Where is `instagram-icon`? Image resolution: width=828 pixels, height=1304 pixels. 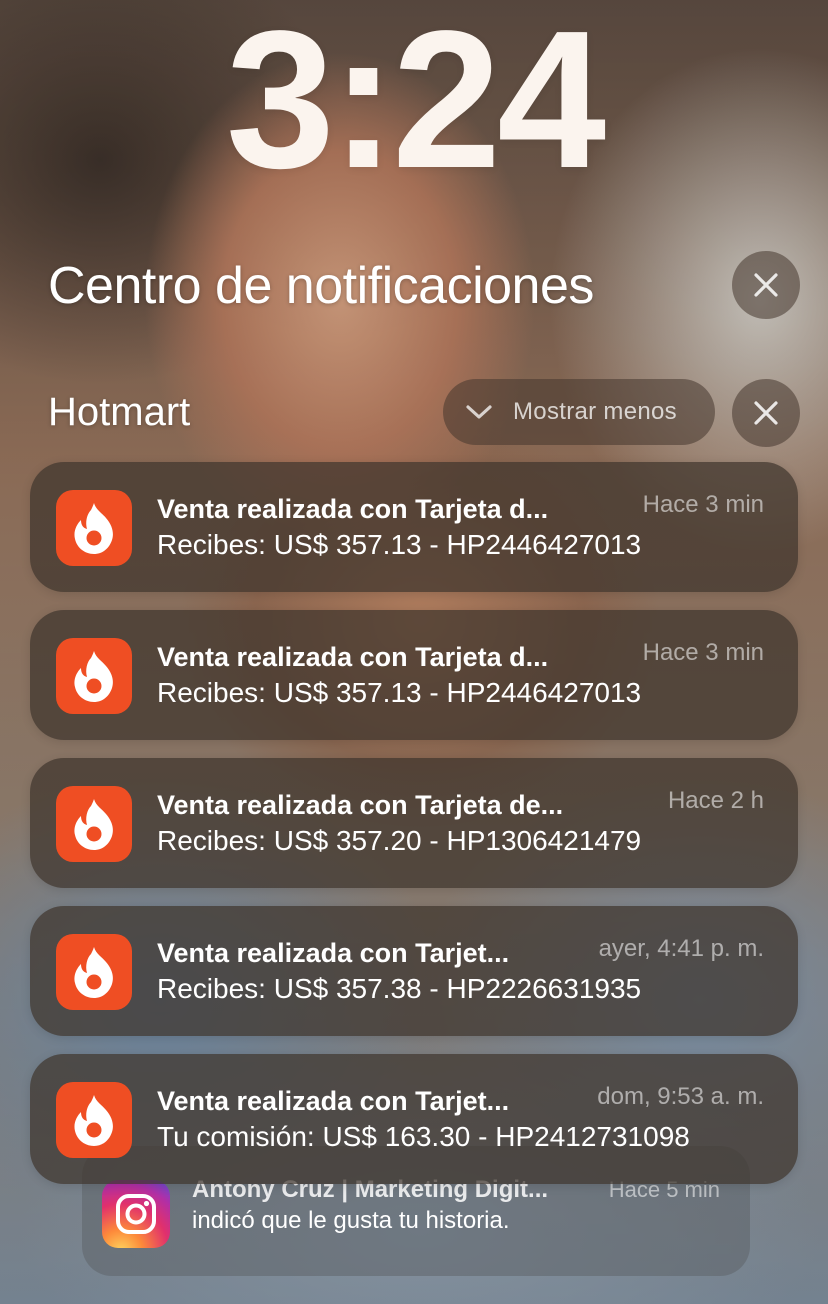 instagram-icon is located at coordinates (136, 1214).